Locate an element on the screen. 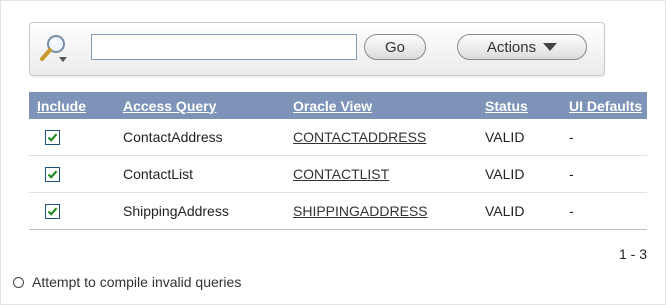 This screenshot has width=666, height=305. column-header-access-query: Access Query is located at coordinates (200, 105).